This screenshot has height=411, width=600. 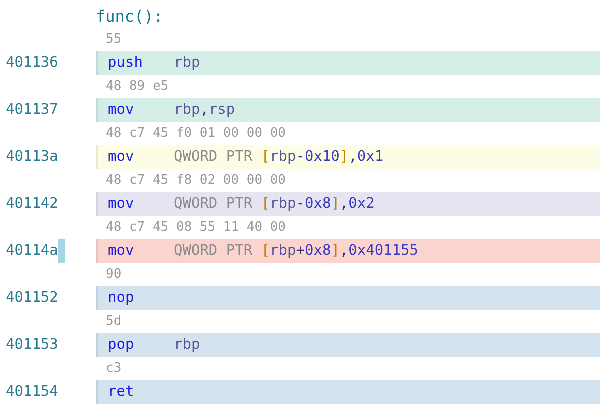 I want to click on address-label: 401152, so click(x=32, y=298).